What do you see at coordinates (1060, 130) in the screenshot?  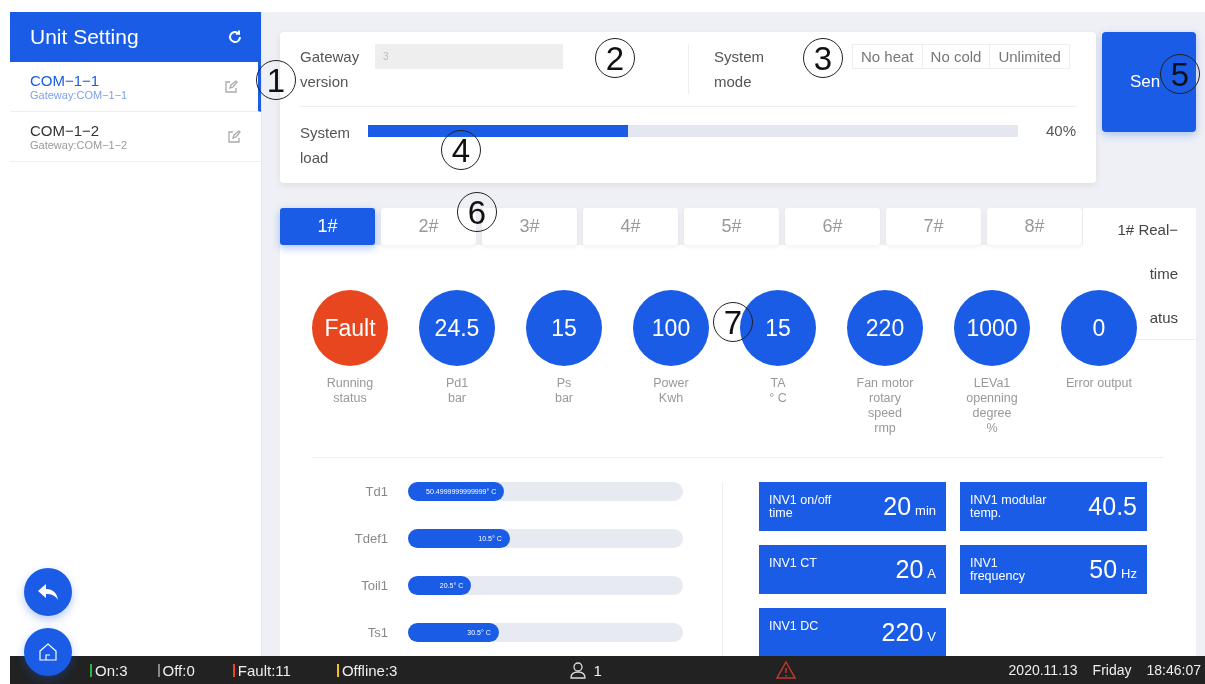 I see `load-reading: 40%` at bounding box center [1060, 130].